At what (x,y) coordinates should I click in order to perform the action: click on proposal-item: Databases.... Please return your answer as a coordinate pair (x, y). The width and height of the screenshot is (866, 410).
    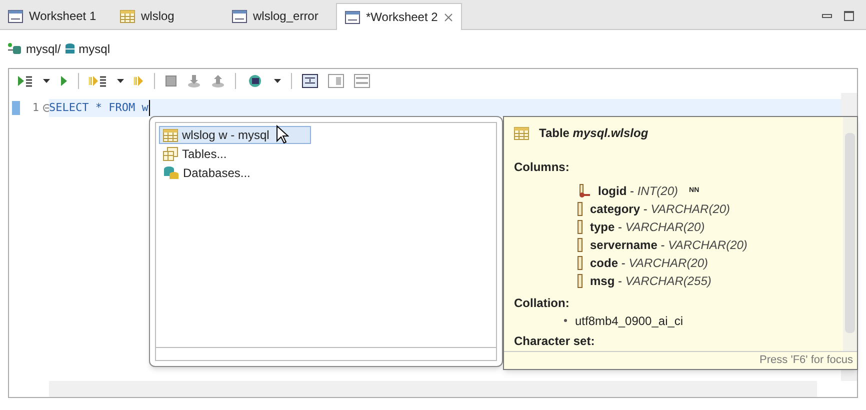
    Looking at the image, I should click on (235, 173).